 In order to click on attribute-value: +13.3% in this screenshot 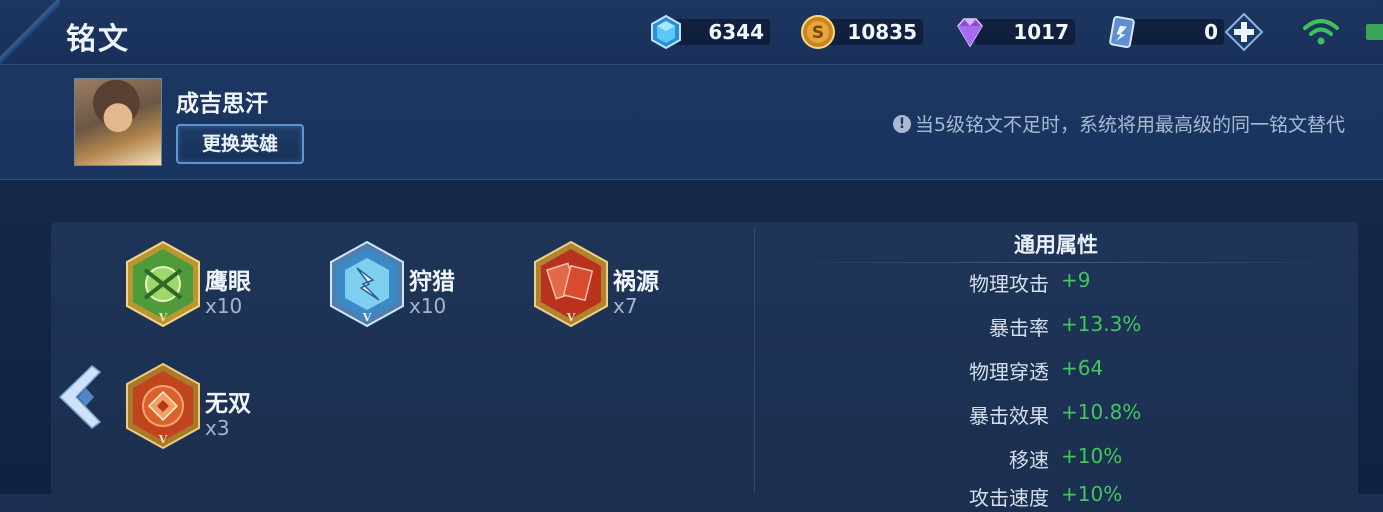, I will do `click(1101, 324)`.